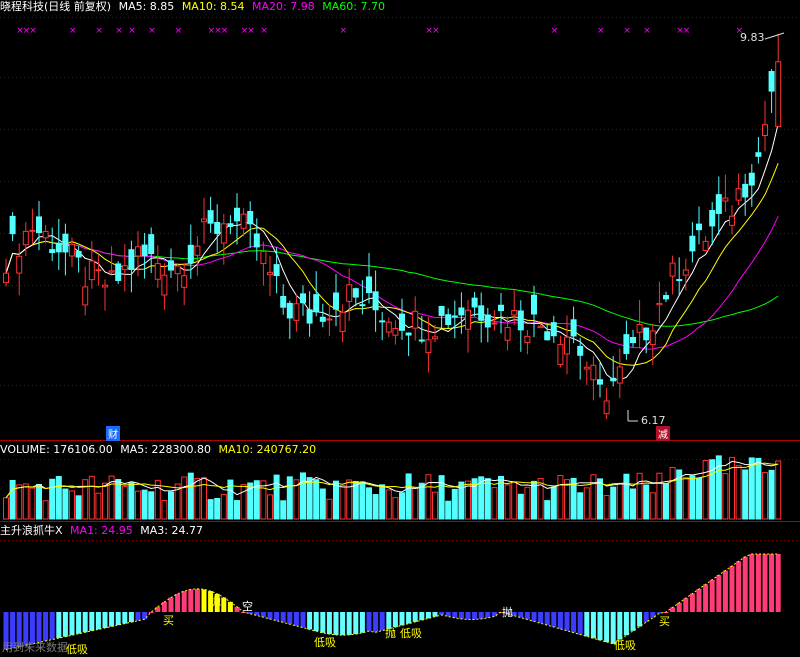 The width and height of the screenshot is (800, 657). Describe the element at coordinates (225, 31) in the screenshot. I see `event-marker-11: ×` at that location.